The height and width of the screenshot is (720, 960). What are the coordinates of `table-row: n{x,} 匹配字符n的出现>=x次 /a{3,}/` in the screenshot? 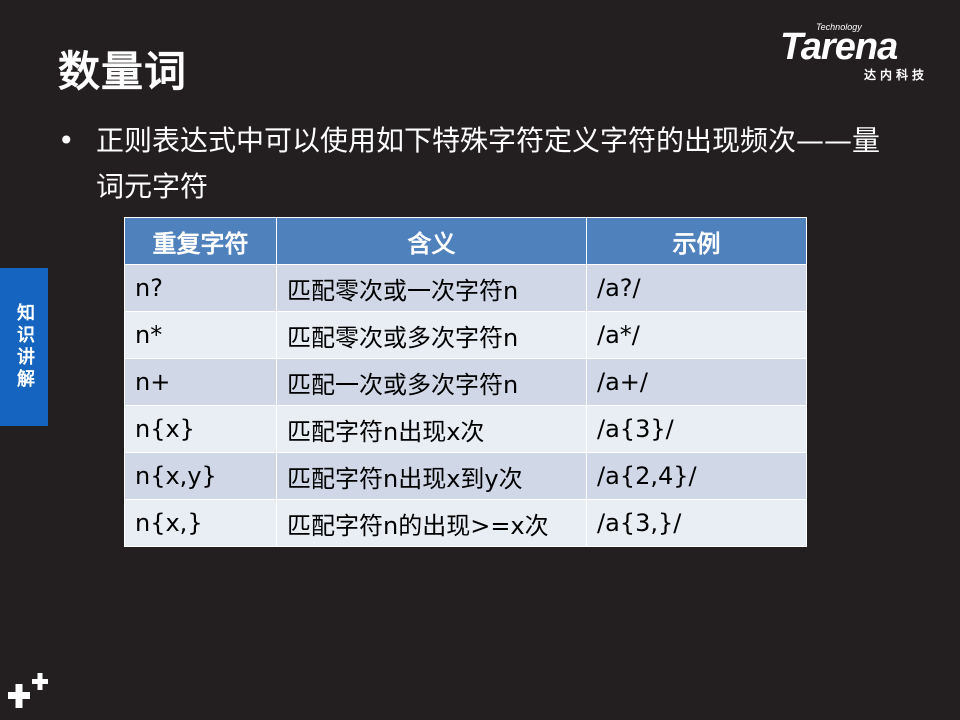 It's located at (465, 523).